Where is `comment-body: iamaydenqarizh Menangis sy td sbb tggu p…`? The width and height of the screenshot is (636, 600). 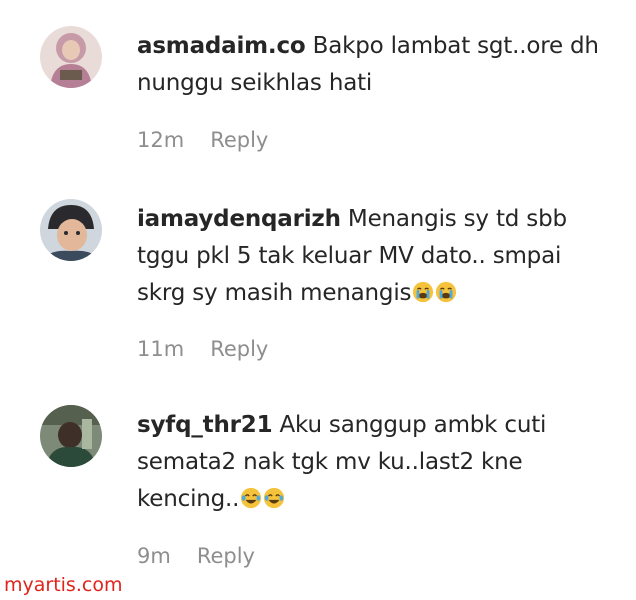 comment-body: iamaydenqarizh Menangis sy td sbb tggu p… is located at coordinates (372, 256).